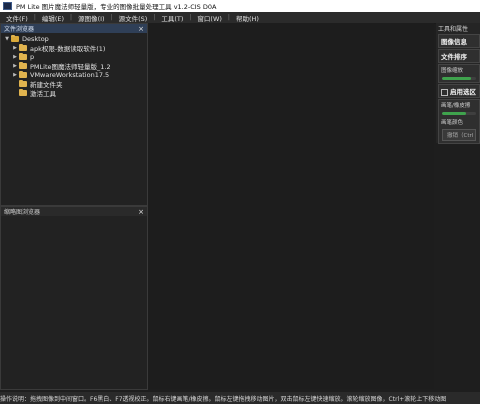 Image resolution: width=480 pixels, height=404 pixels. Describe the element at coordinates (454, 42) in the screenshot. I see `image-info-label: 图像信息` at that location.